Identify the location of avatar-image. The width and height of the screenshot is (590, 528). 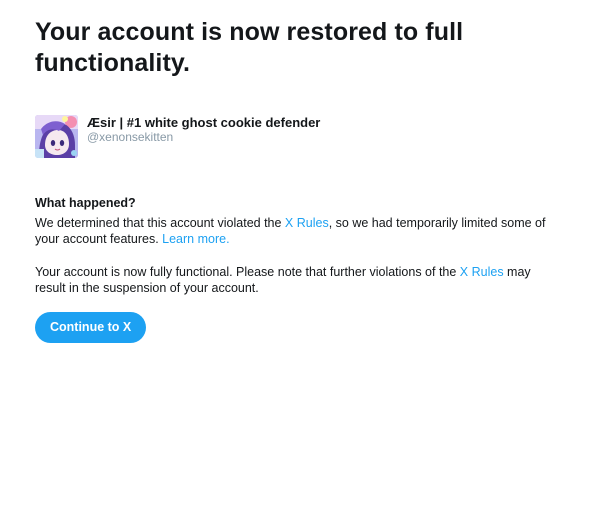
(56, 136).